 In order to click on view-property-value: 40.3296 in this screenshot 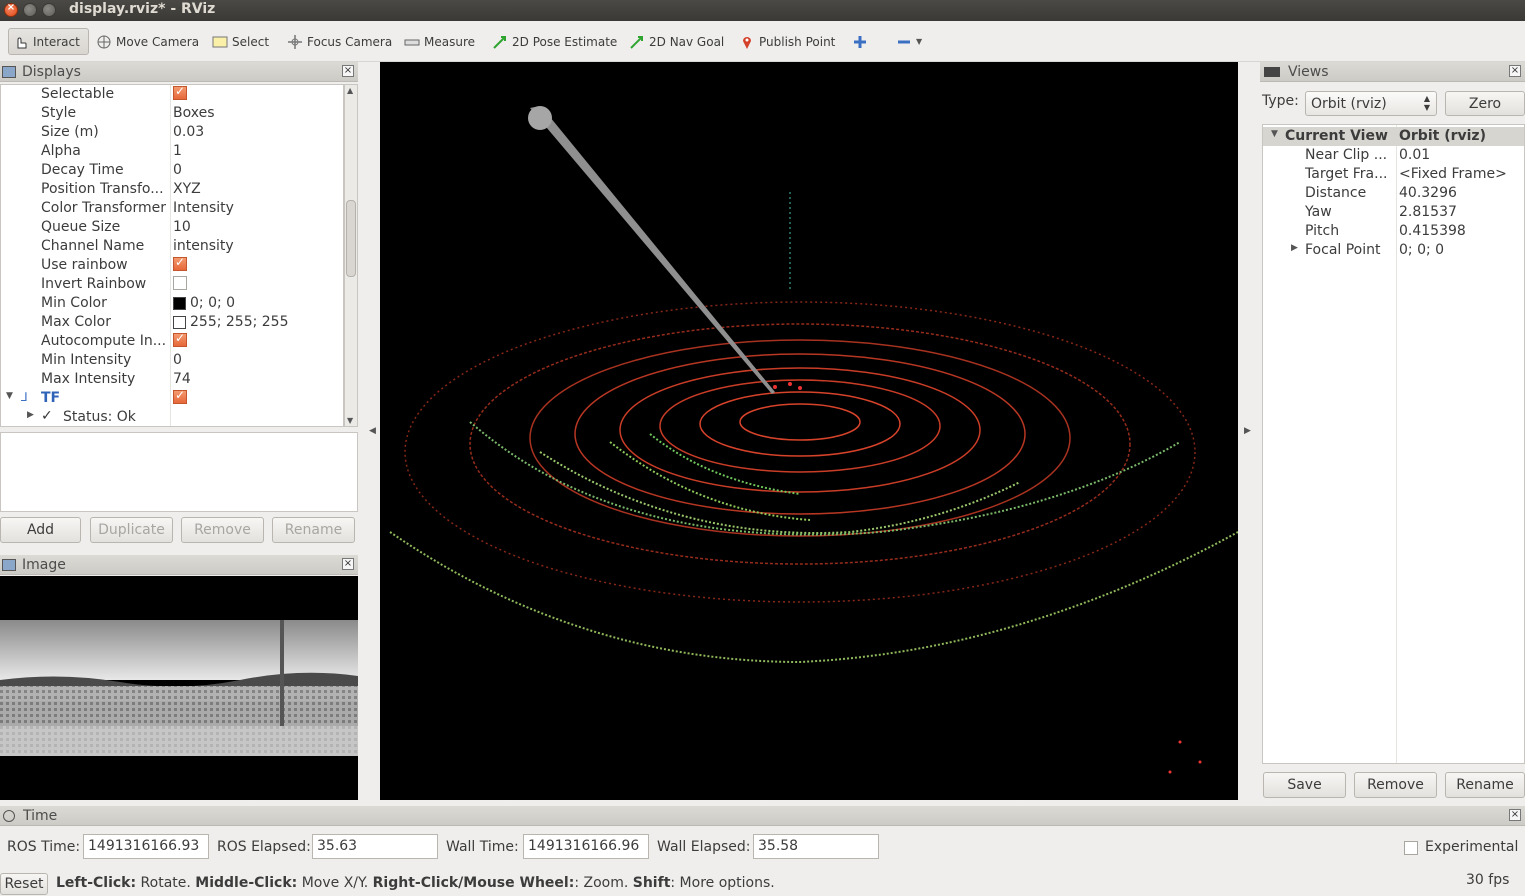, I will do `click(1428, 193)`.